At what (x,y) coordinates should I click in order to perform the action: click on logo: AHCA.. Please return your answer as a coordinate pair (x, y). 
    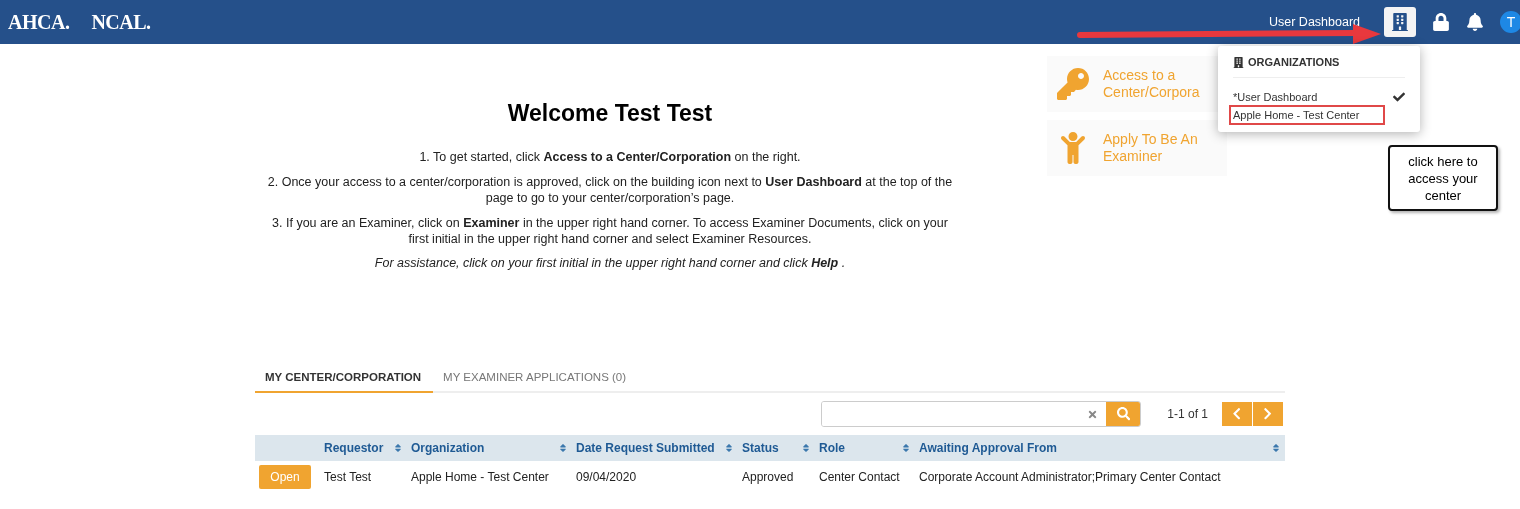
    Looking at the image, I should click on (39, 22).